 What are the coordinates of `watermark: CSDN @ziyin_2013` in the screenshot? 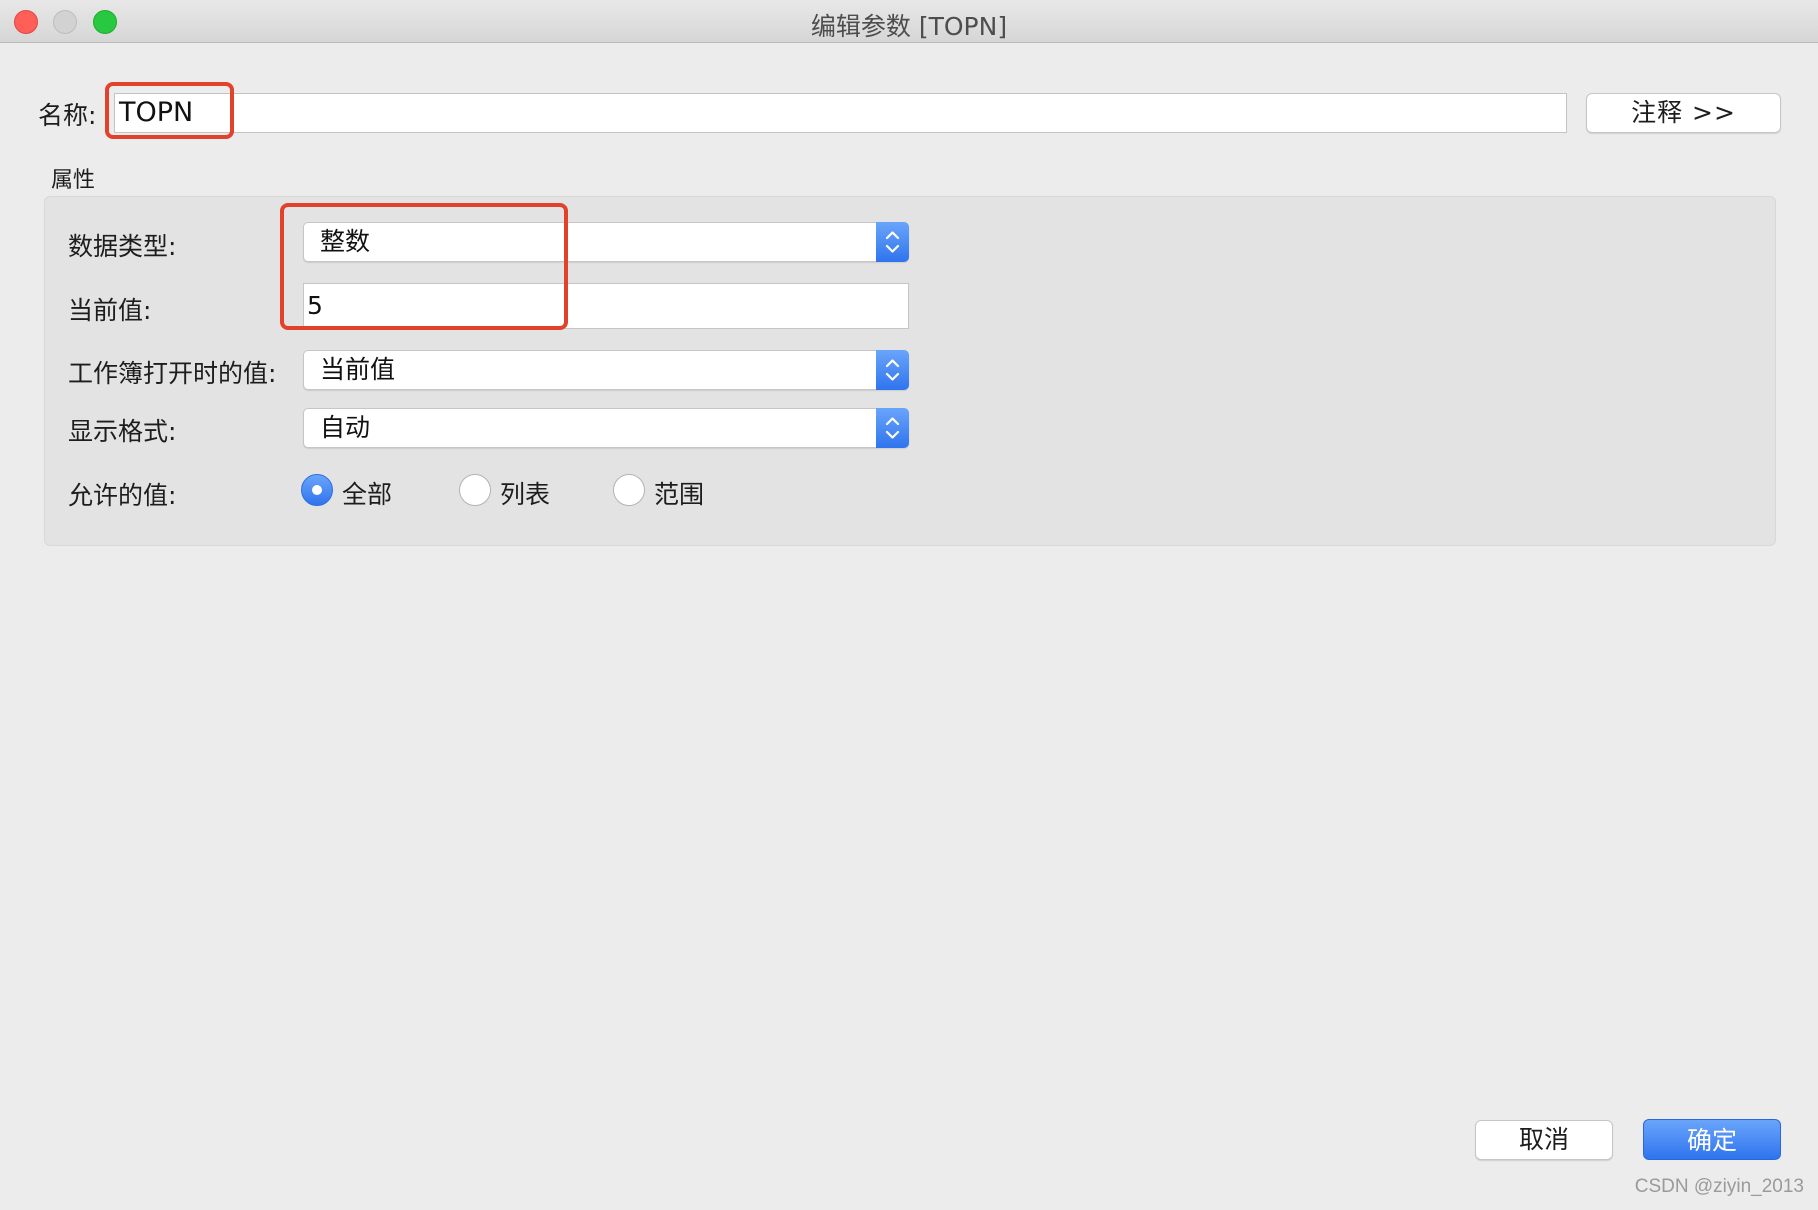 It's located at (1719, 1186).